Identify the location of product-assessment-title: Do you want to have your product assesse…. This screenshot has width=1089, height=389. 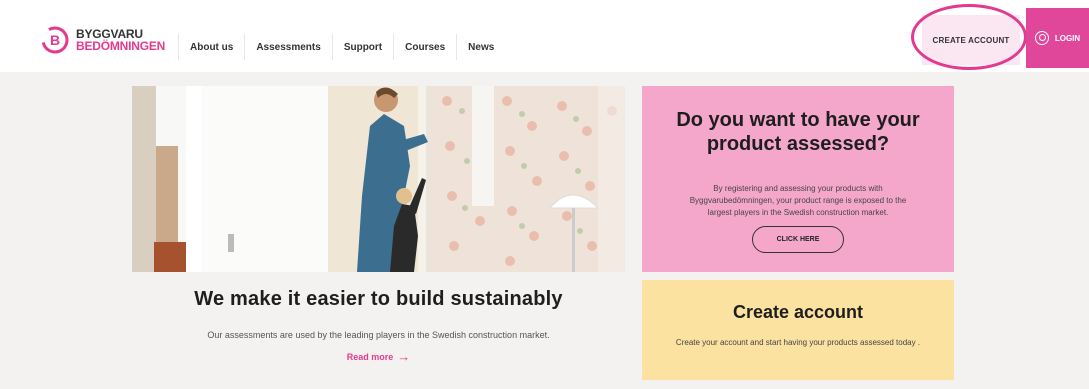
(798, 132).